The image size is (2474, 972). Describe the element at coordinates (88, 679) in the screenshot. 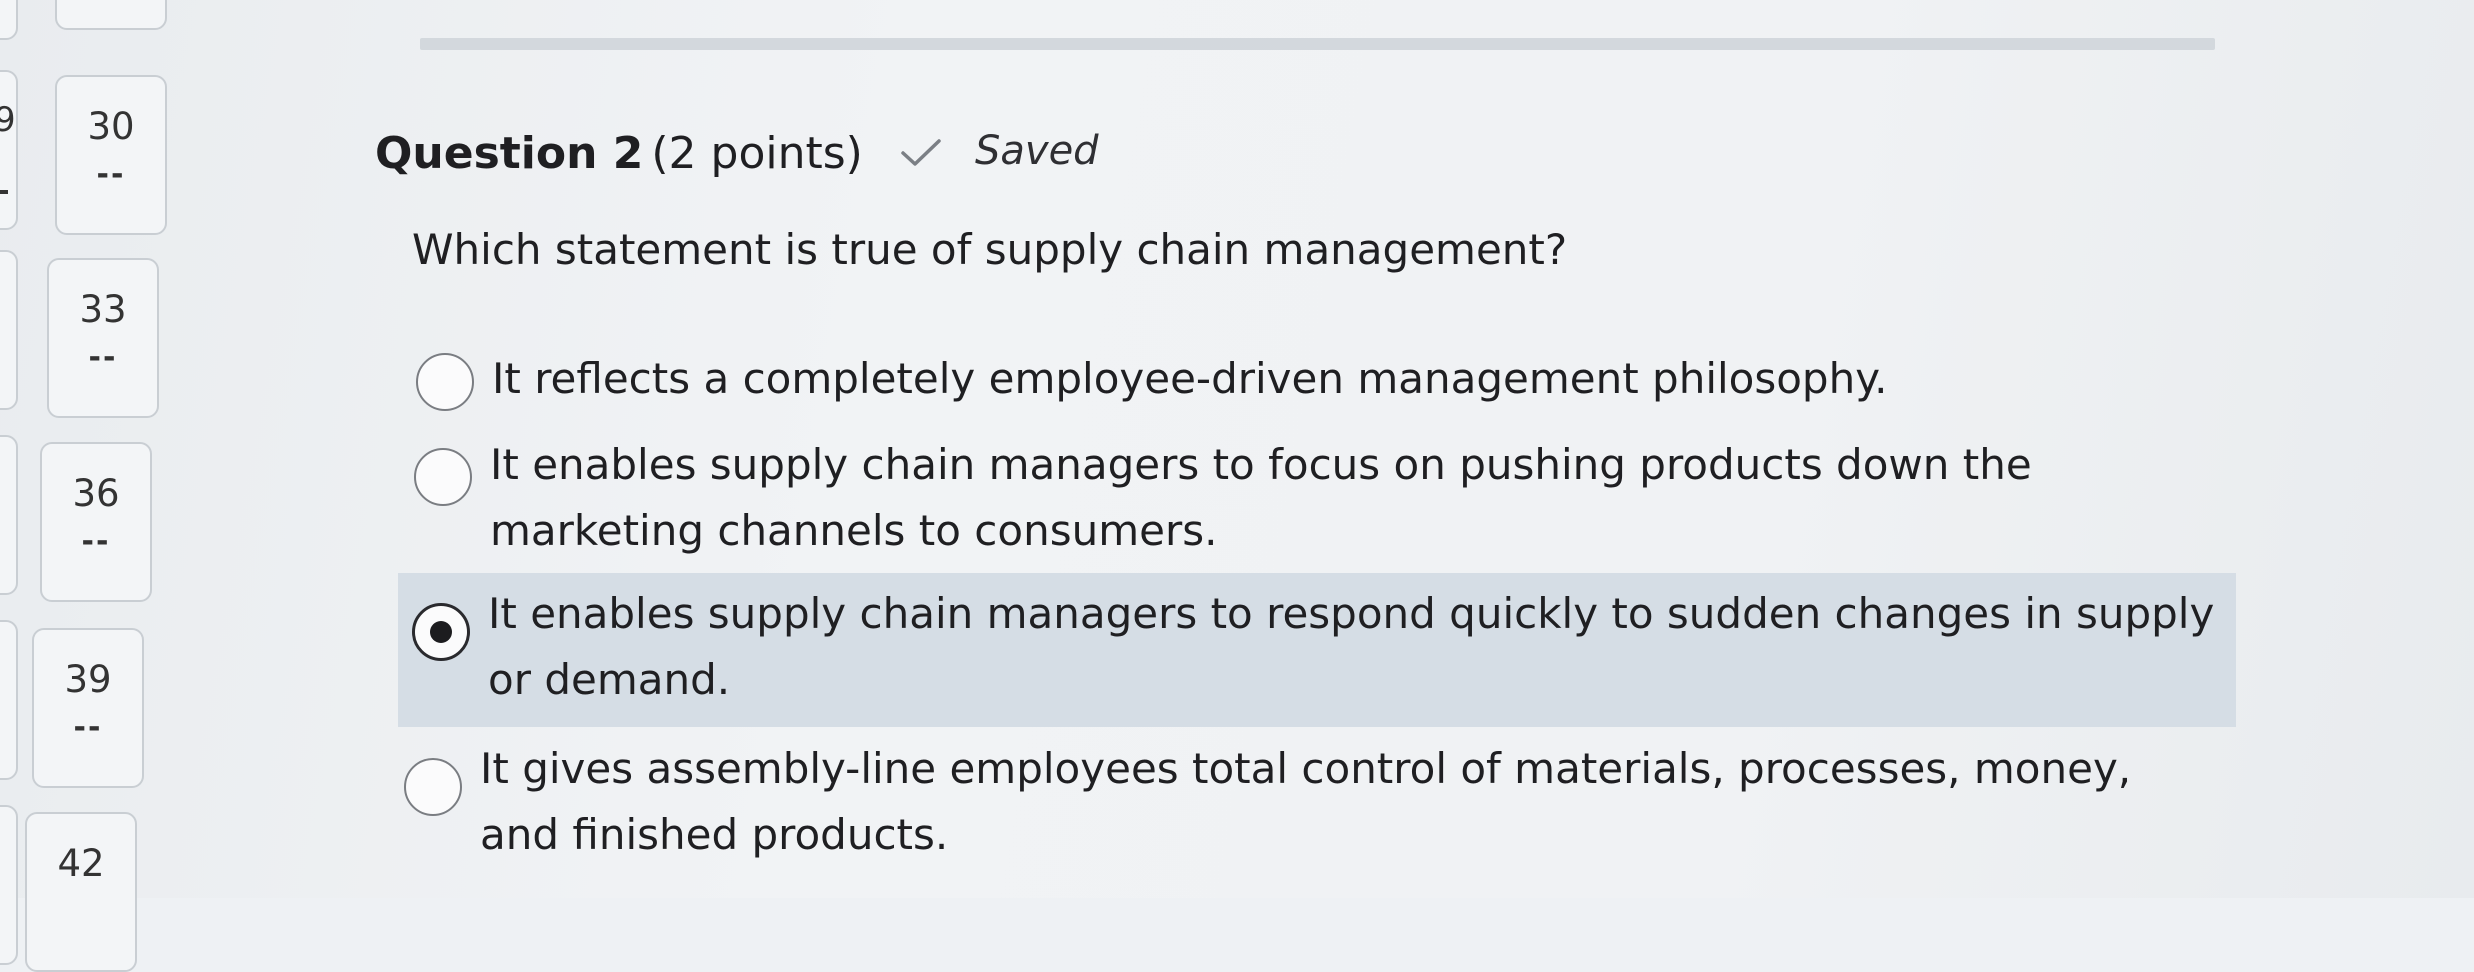

I see `nav-tile-number: 39` at that location.